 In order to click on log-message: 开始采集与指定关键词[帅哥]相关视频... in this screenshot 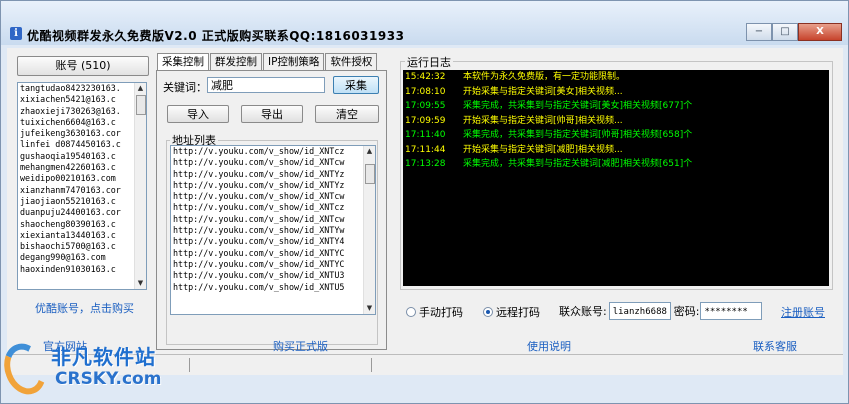, I will do `click(543, 120)`.